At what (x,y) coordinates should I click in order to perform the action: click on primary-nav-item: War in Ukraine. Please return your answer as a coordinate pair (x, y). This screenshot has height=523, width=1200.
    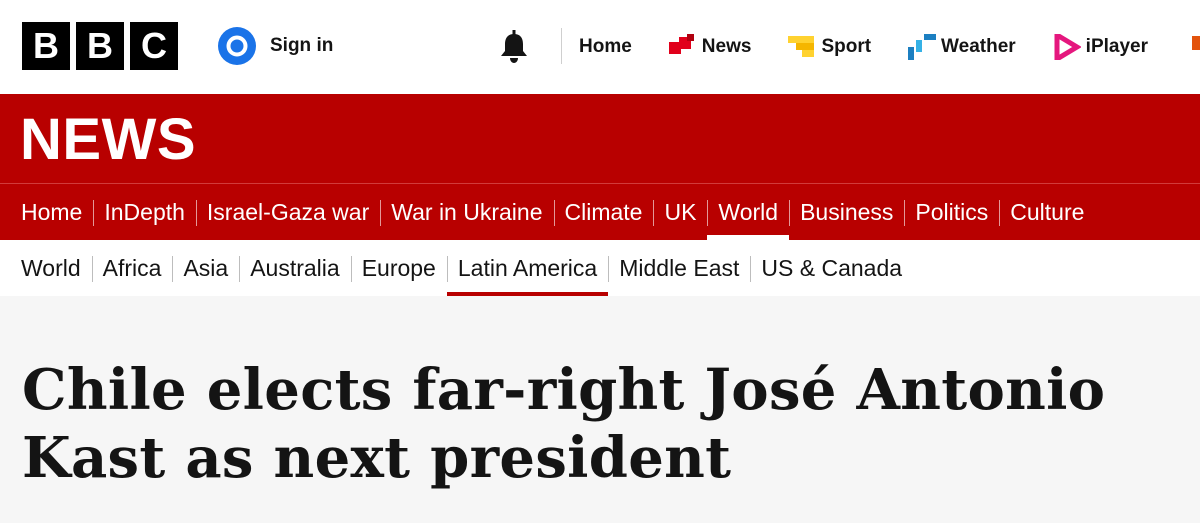
    Looking at the image, I should click on (466, 212).